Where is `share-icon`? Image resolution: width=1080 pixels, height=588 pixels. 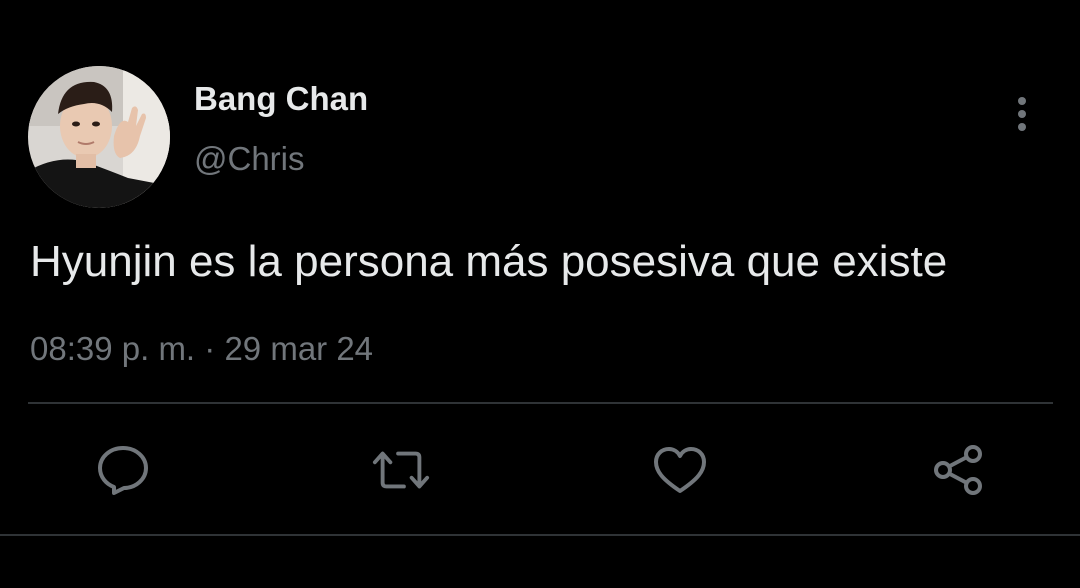 share-icon is located at coordinates (958, 470).